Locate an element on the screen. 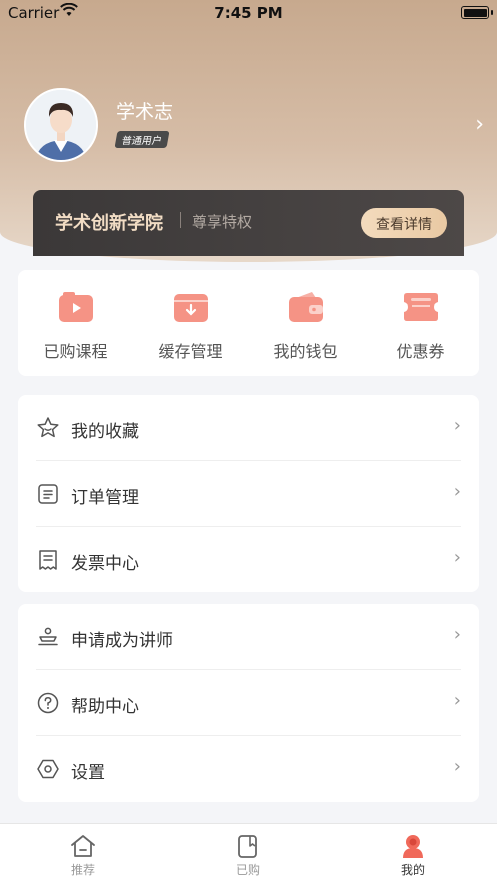  battery-cap is located at coordinates (492, 12).